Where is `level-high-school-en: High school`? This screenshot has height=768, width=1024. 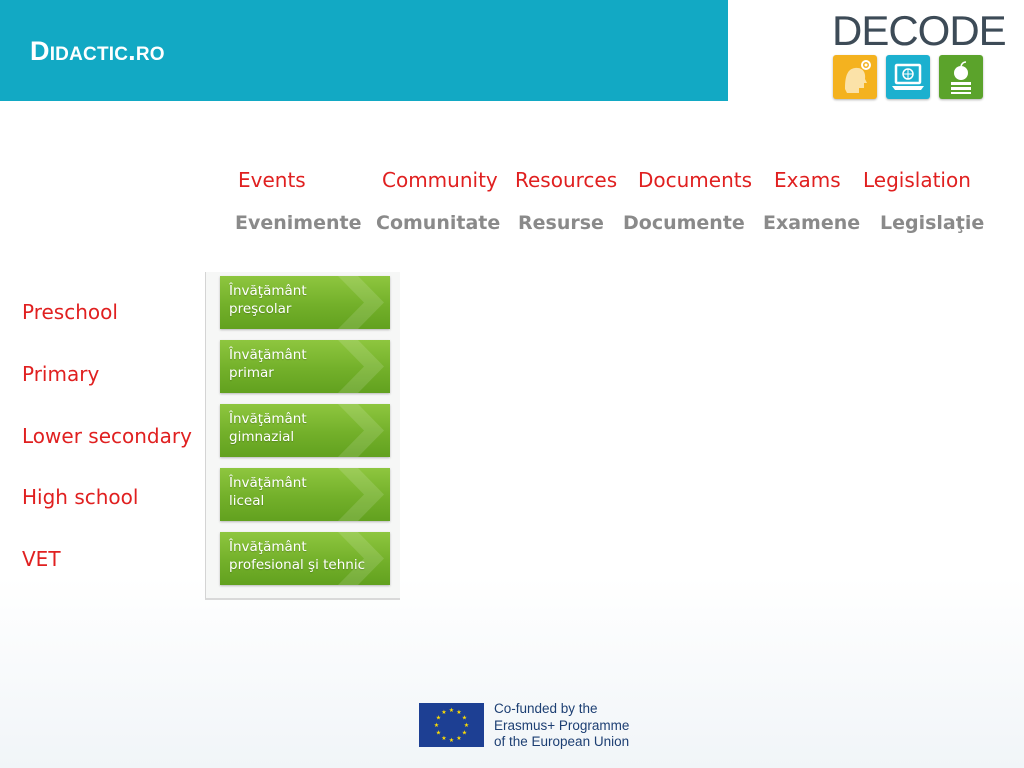 level-high-school-en: High school is located at coordinates (80, 497).